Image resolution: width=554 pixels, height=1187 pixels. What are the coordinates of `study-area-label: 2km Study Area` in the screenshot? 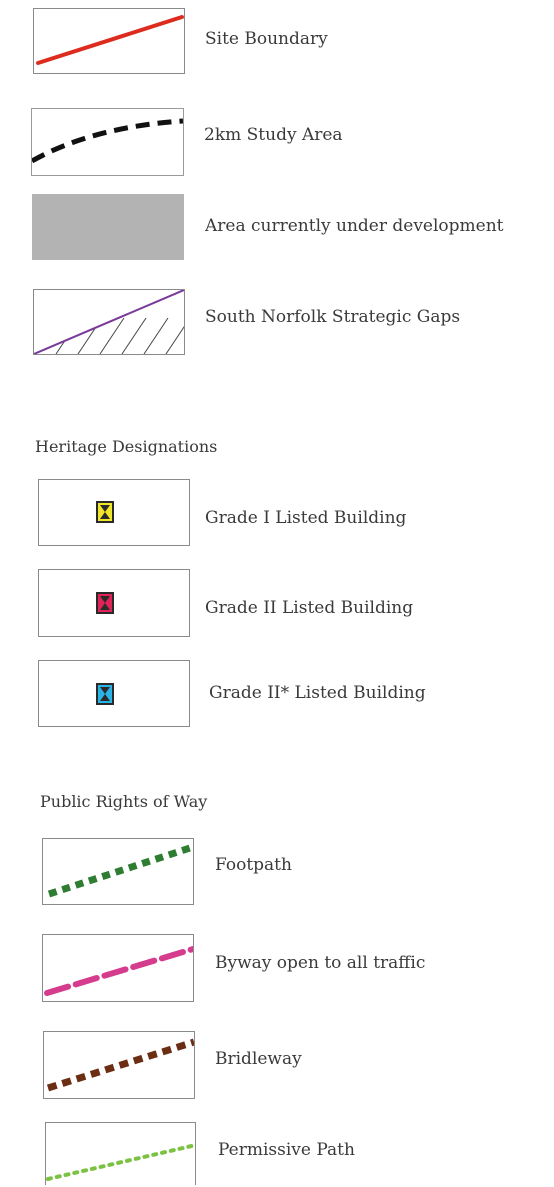 It's located at (273, 135).